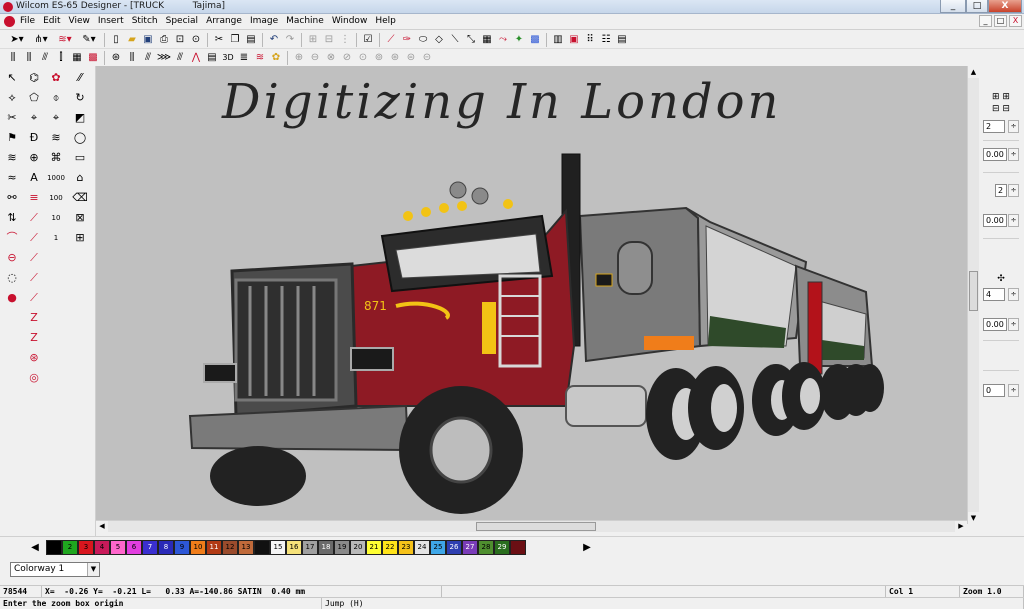 This screenshot has height=609, width=1024. Describe the element at coordinates (212, 58) in the screenshot. I see `shape-fill-icon: ▤` at that location.